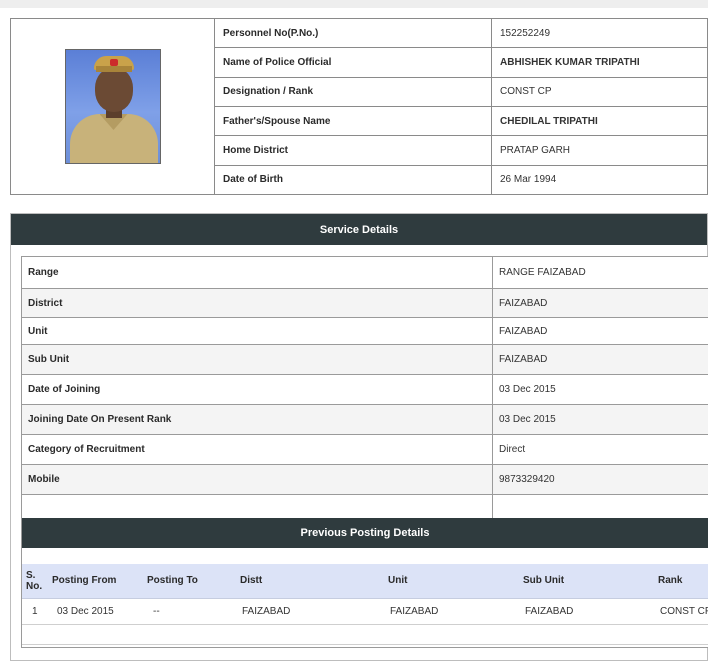 The width and height of the screenshot is (708, 661). Describe the element at coordinates (257, 389) in the screenshot. I see `sd-label: Date of Joining` at that location.